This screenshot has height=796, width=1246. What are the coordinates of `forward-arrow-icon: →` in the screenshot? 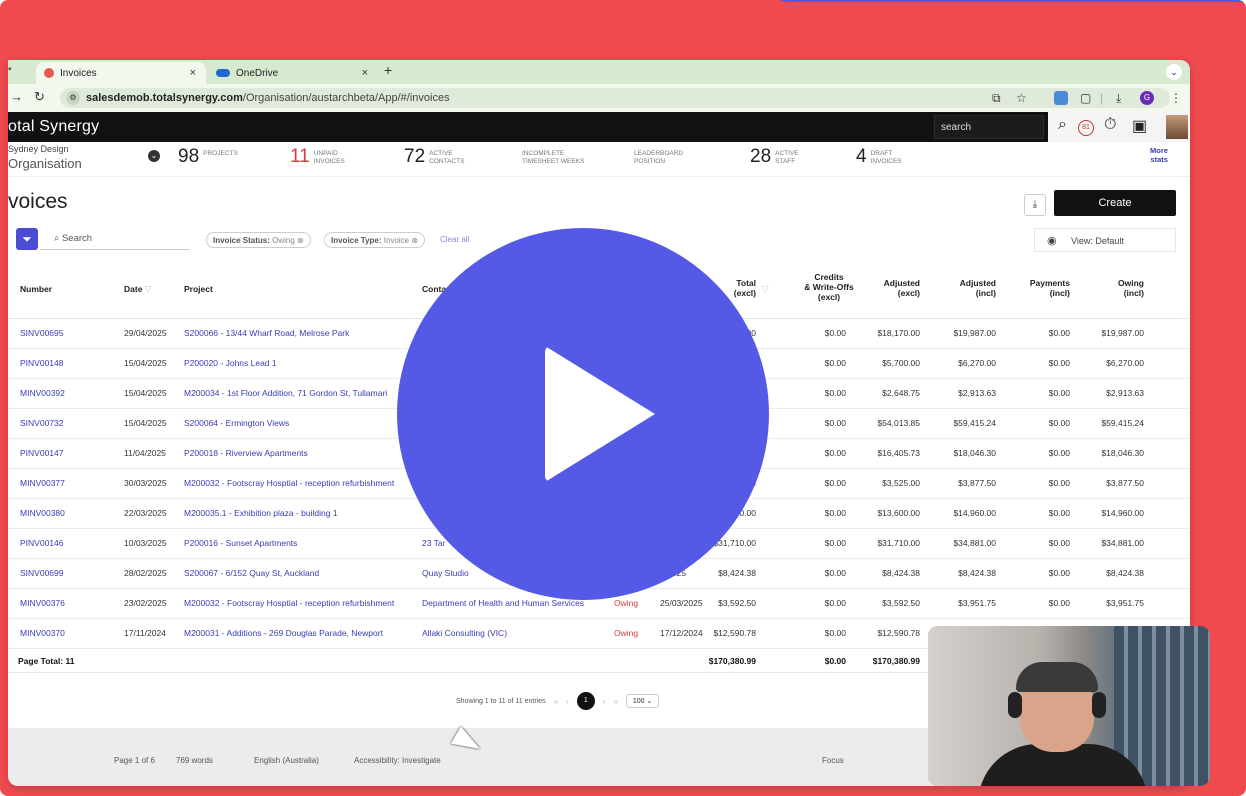 It's located at (16, 96).